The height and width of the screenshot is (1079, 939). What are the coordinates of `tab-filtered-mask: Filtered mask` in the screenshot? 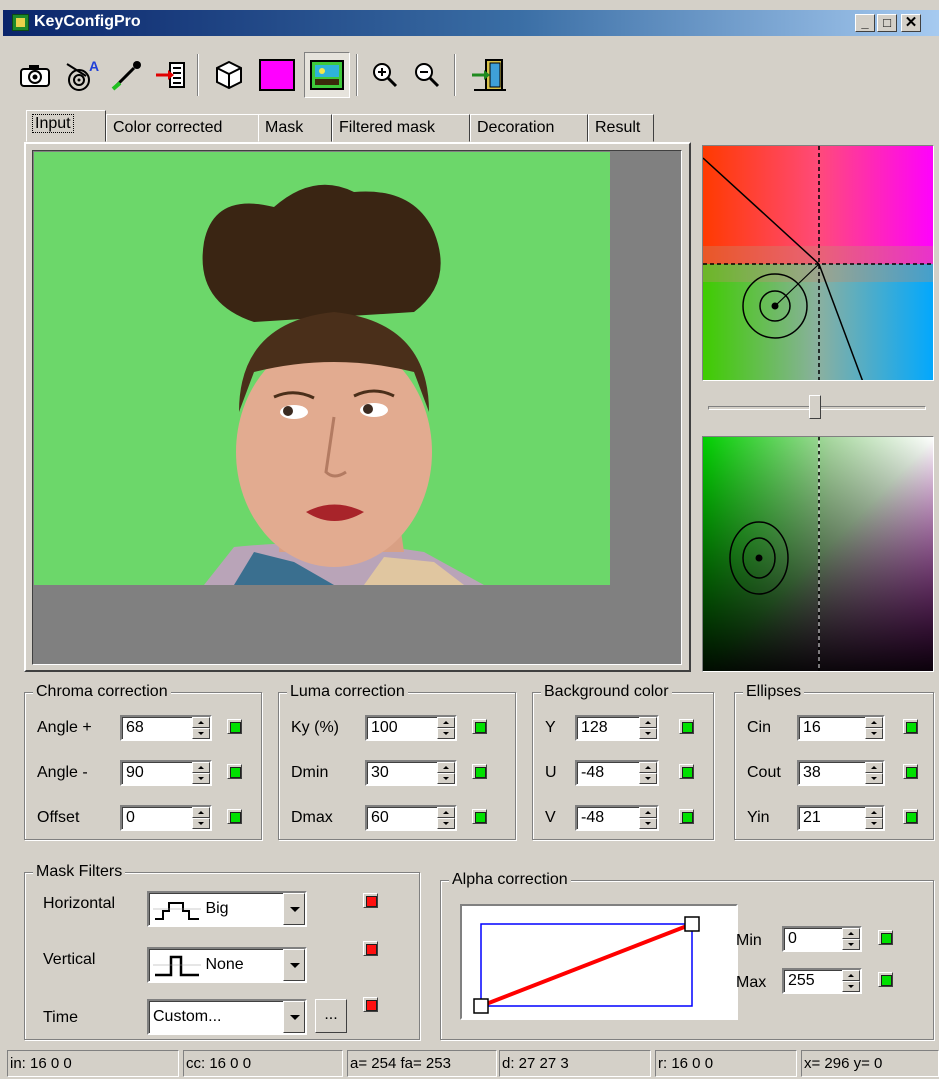 It's located at (401, 128).